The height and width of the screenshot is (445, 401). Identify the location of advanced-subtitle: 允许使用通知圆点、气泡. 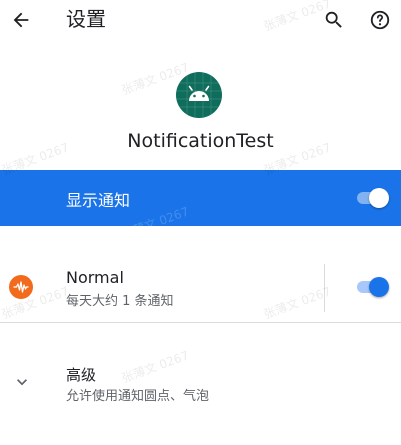
(138, 396).